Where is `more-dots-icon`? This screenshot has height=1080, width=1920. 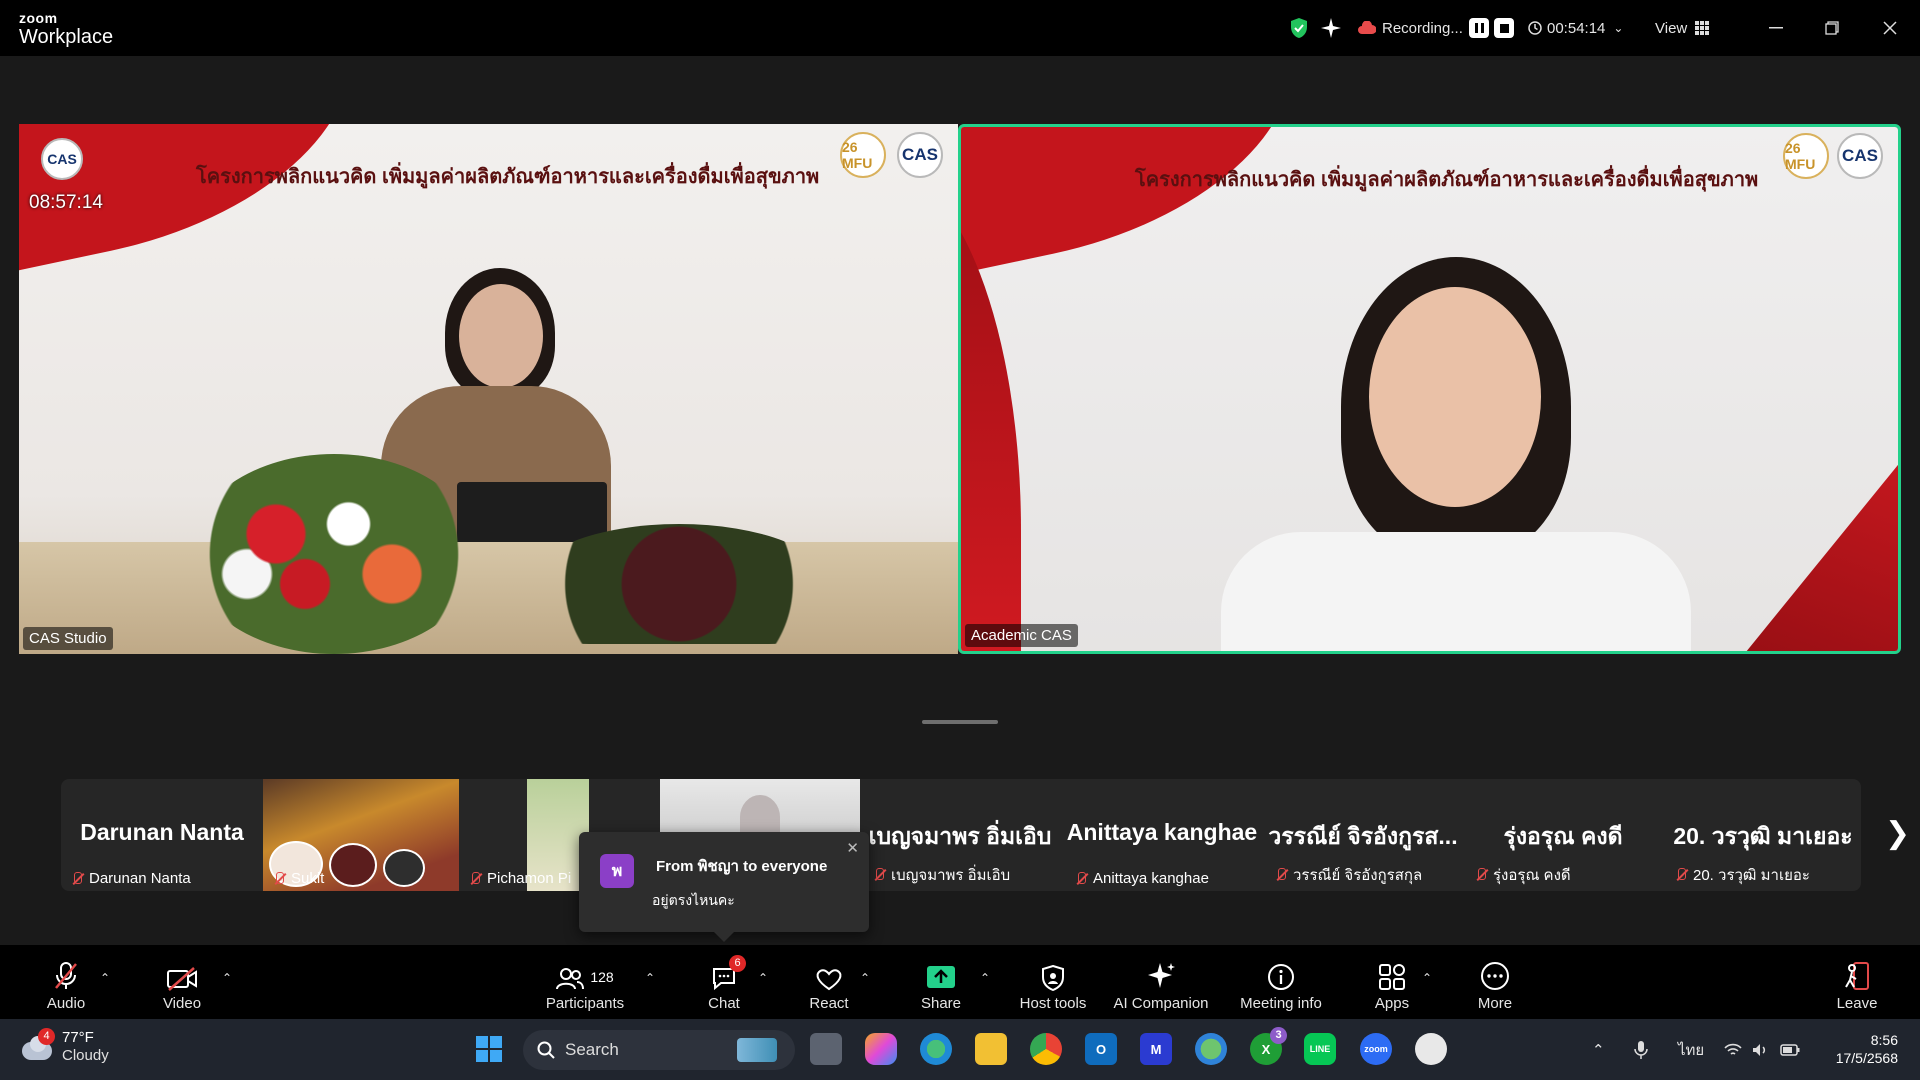 more-dots-icon is located at coordinates (1495, 976).